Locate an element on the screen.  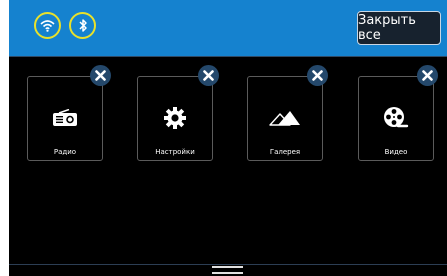
wifi-button is located at coordinates (47, 25).